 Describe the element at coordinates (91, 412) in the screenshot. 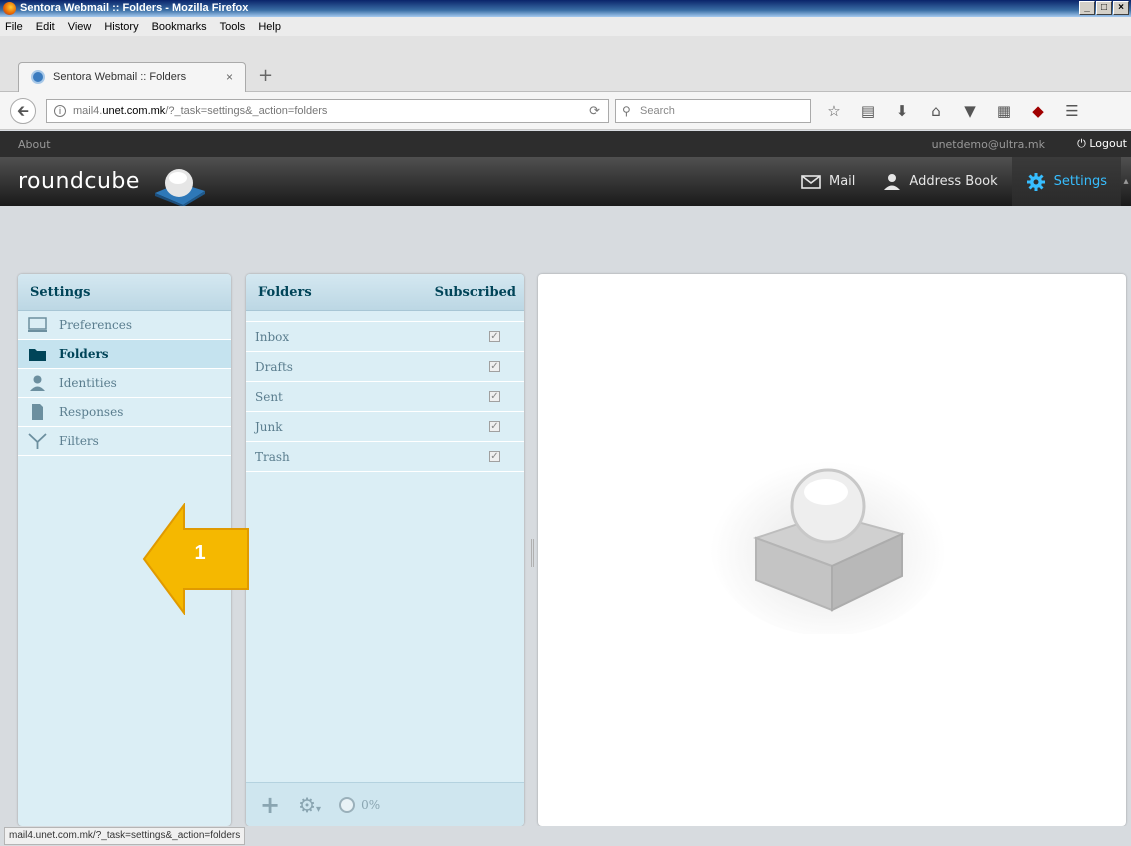

I see `settings-item-label: Responses` at that location.